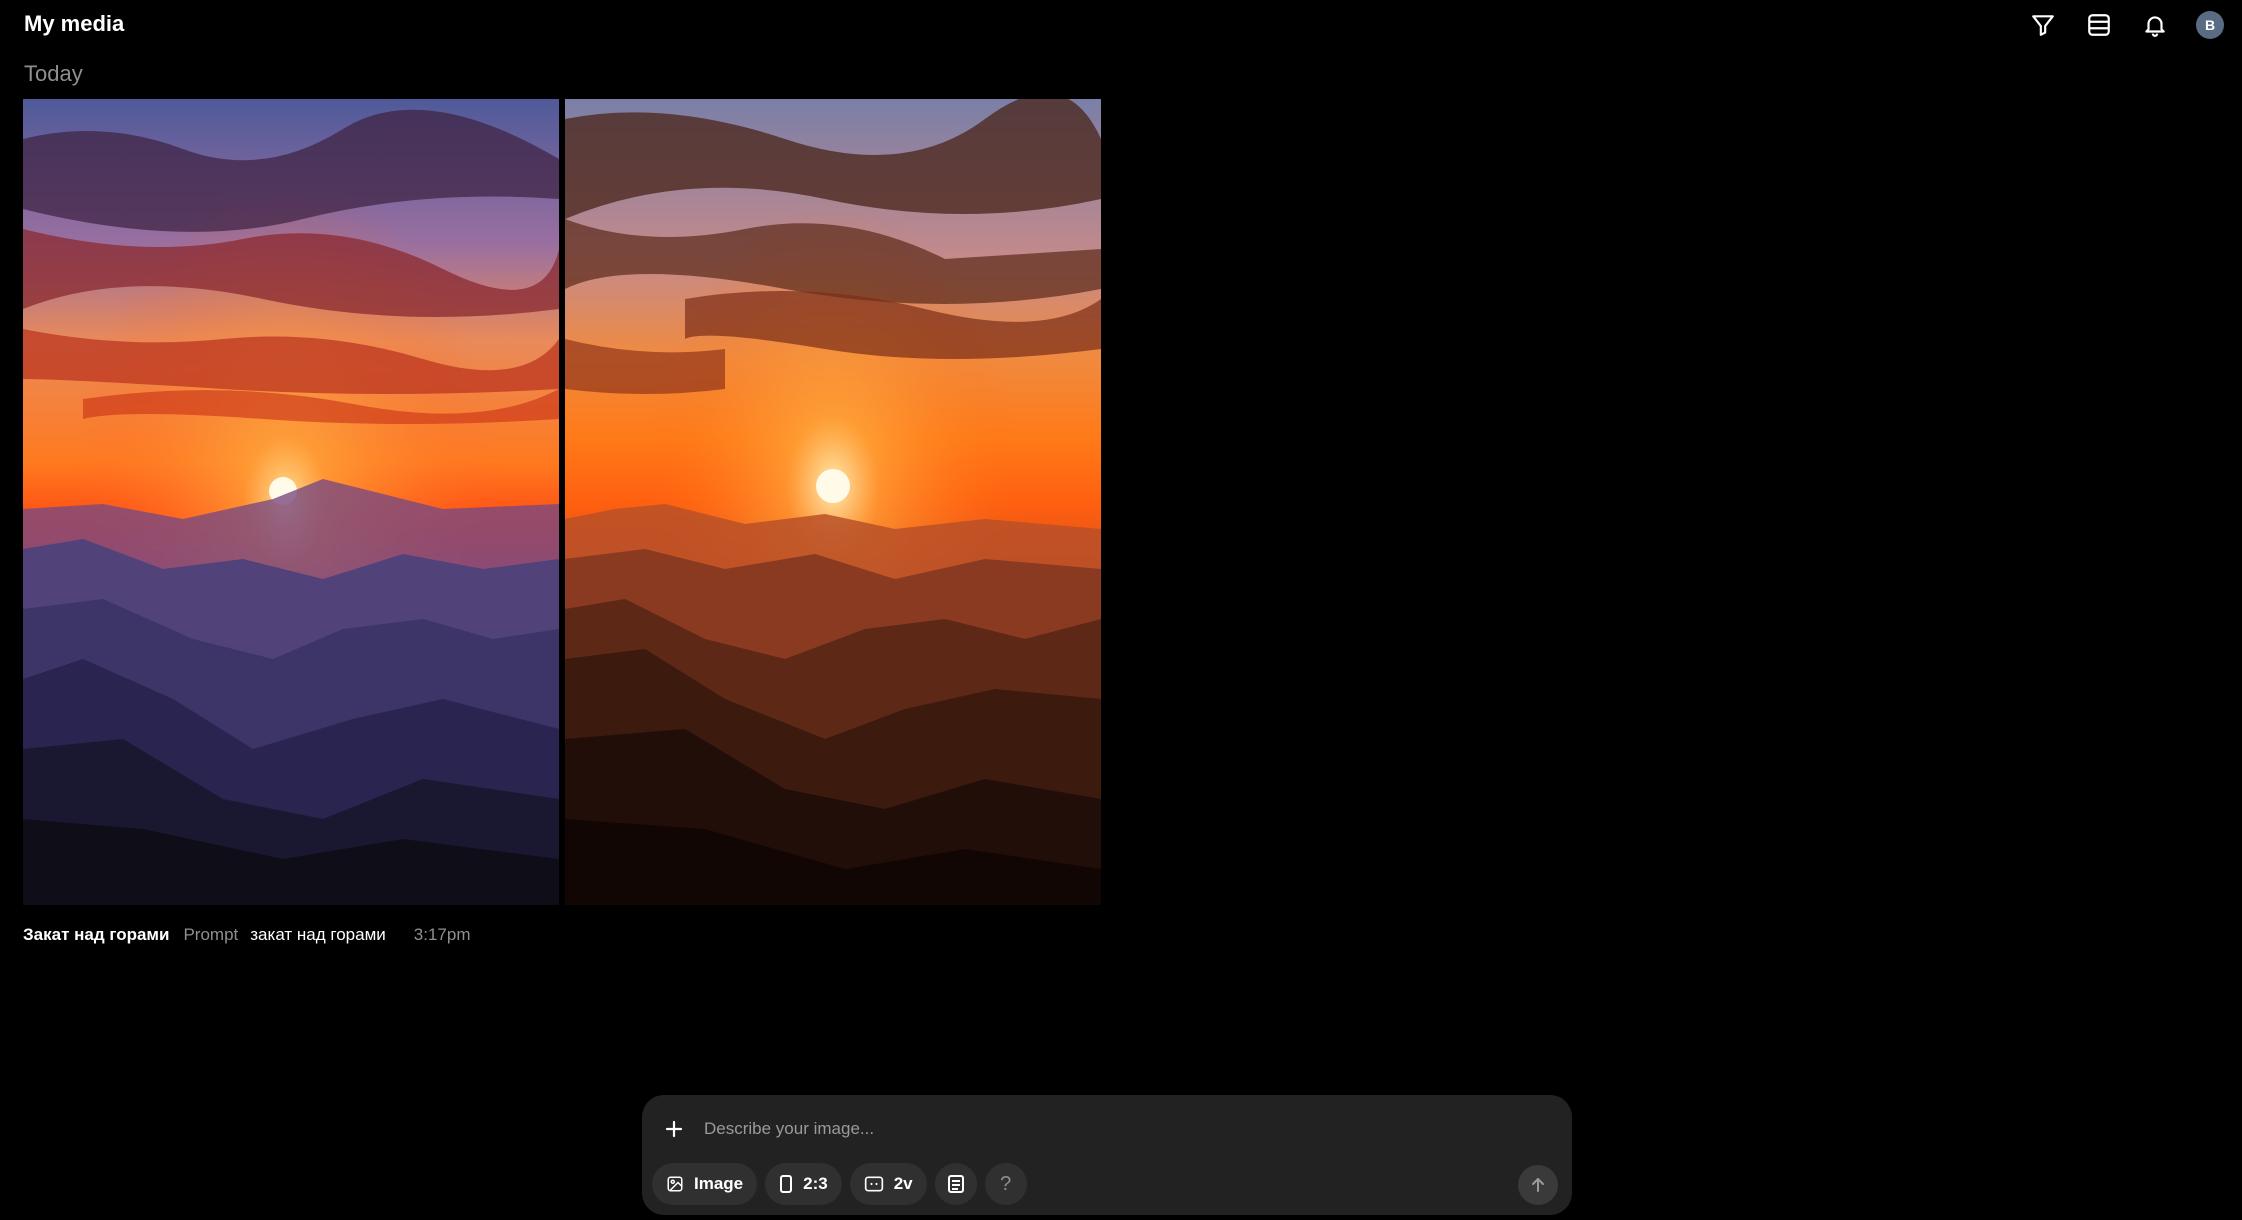  What do you see at coordinates (53, 73) in the screenshot?
I see `section-label-today: Today` at bounding box center [53, 73].